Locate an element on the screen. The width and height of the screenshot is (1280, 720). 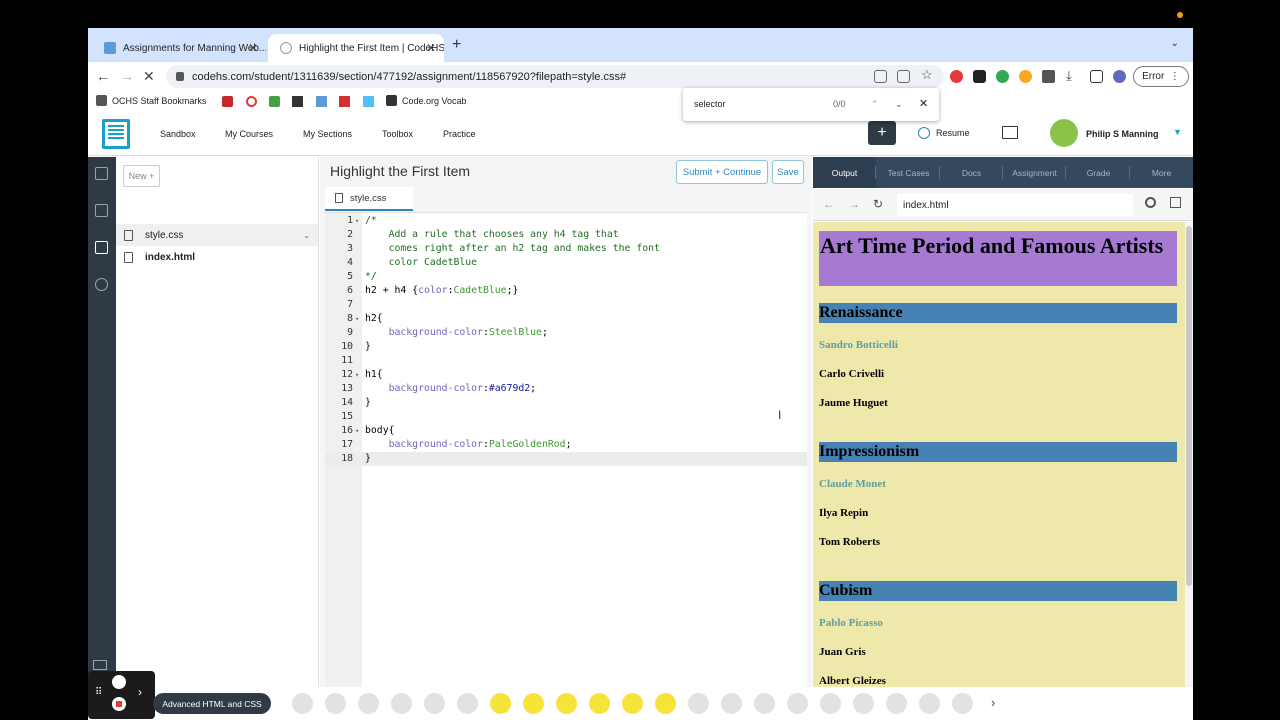
tab-more: More is located at coordinates (1161, 172).